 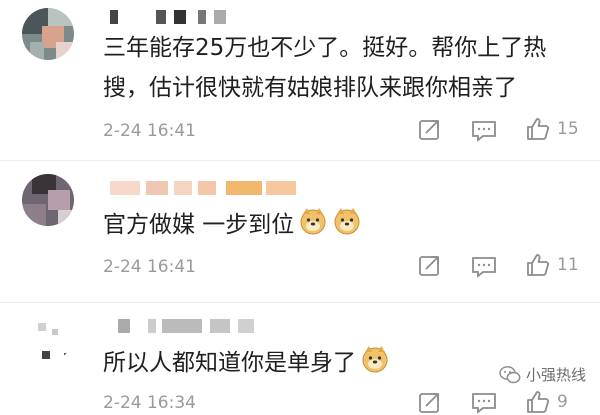 I want to click on like-button: 9, so click(x=546, y=402).